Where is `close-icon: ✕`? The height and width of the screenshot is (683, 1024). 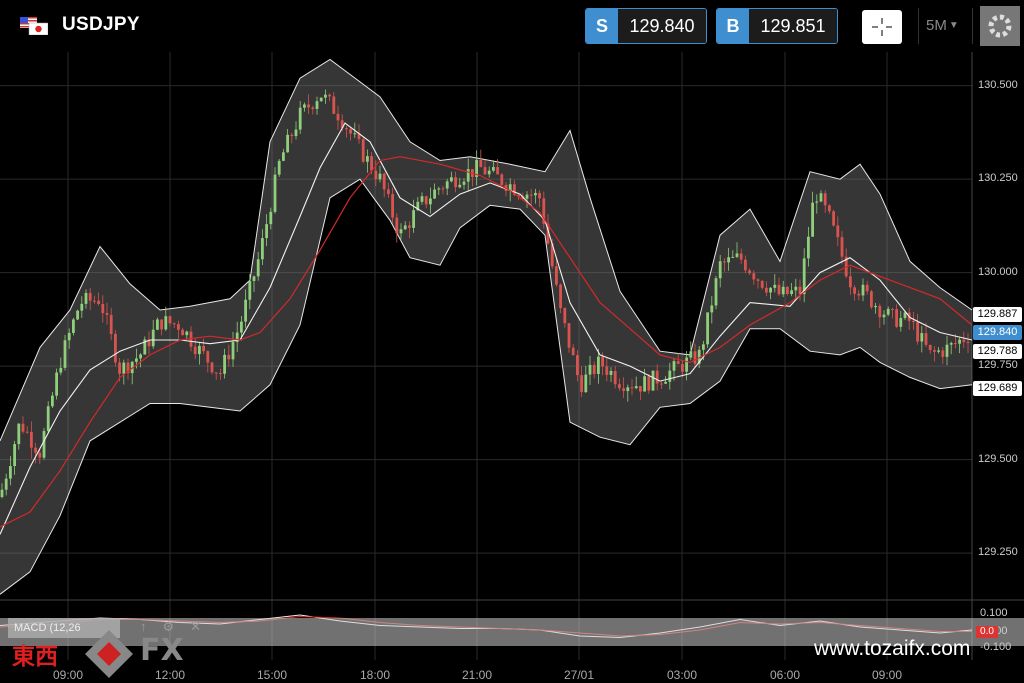 close-icon: ✕ is located at coordinates (195, 626).